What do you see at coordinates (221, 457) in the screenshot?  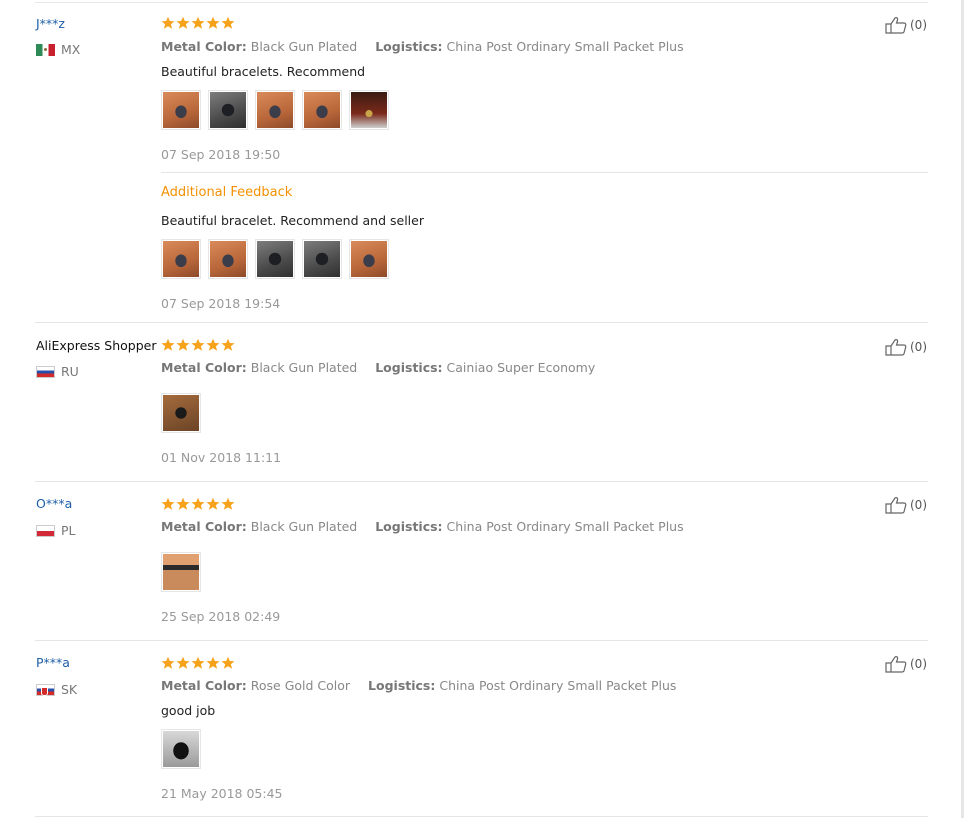 I see `review-date: 01 Nov 2018 11:11` at bounding box center [221, 457].